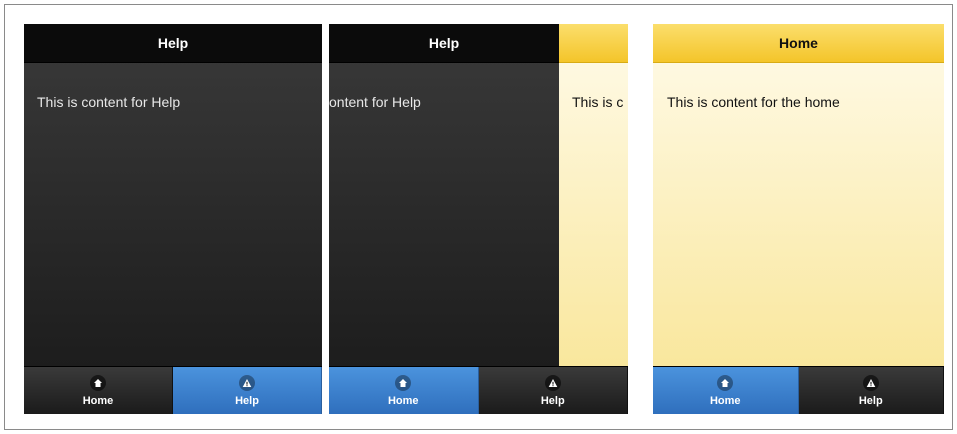  What do you see at coordinates (593, 43) in the screenshot?
I see `page-header` at bounding box center [593, 43].